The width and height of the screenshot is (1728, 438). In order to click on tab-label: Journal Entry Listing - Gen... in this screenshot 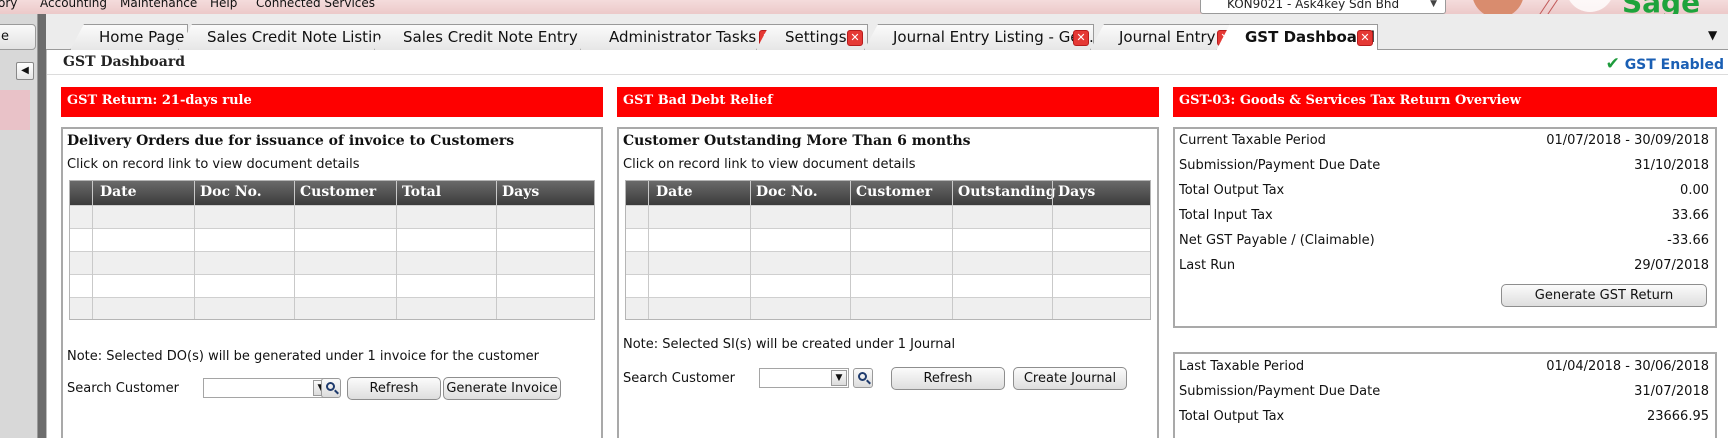, I will do `click(993, 37)`.